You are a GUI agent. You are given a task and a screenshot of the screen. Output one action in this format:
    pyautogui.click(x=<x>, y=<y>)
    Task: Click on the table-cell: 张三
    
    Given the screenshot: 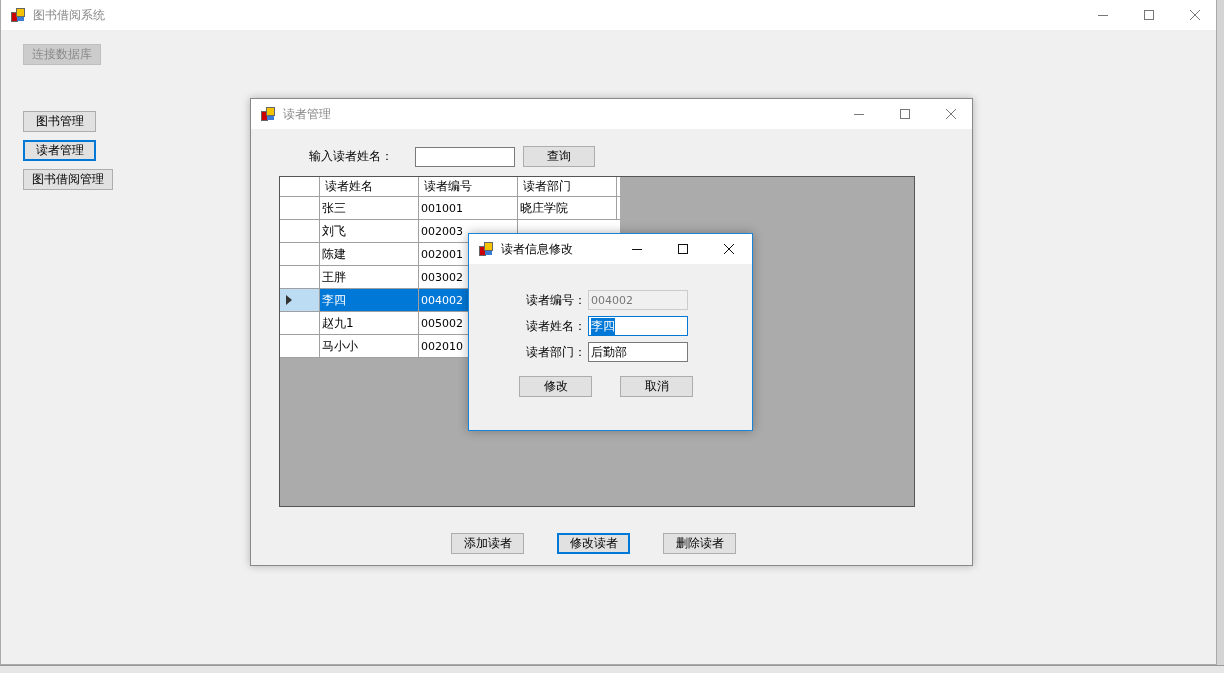 What is the action you would take?
    pyautogui.click(x=369, y=208)
    